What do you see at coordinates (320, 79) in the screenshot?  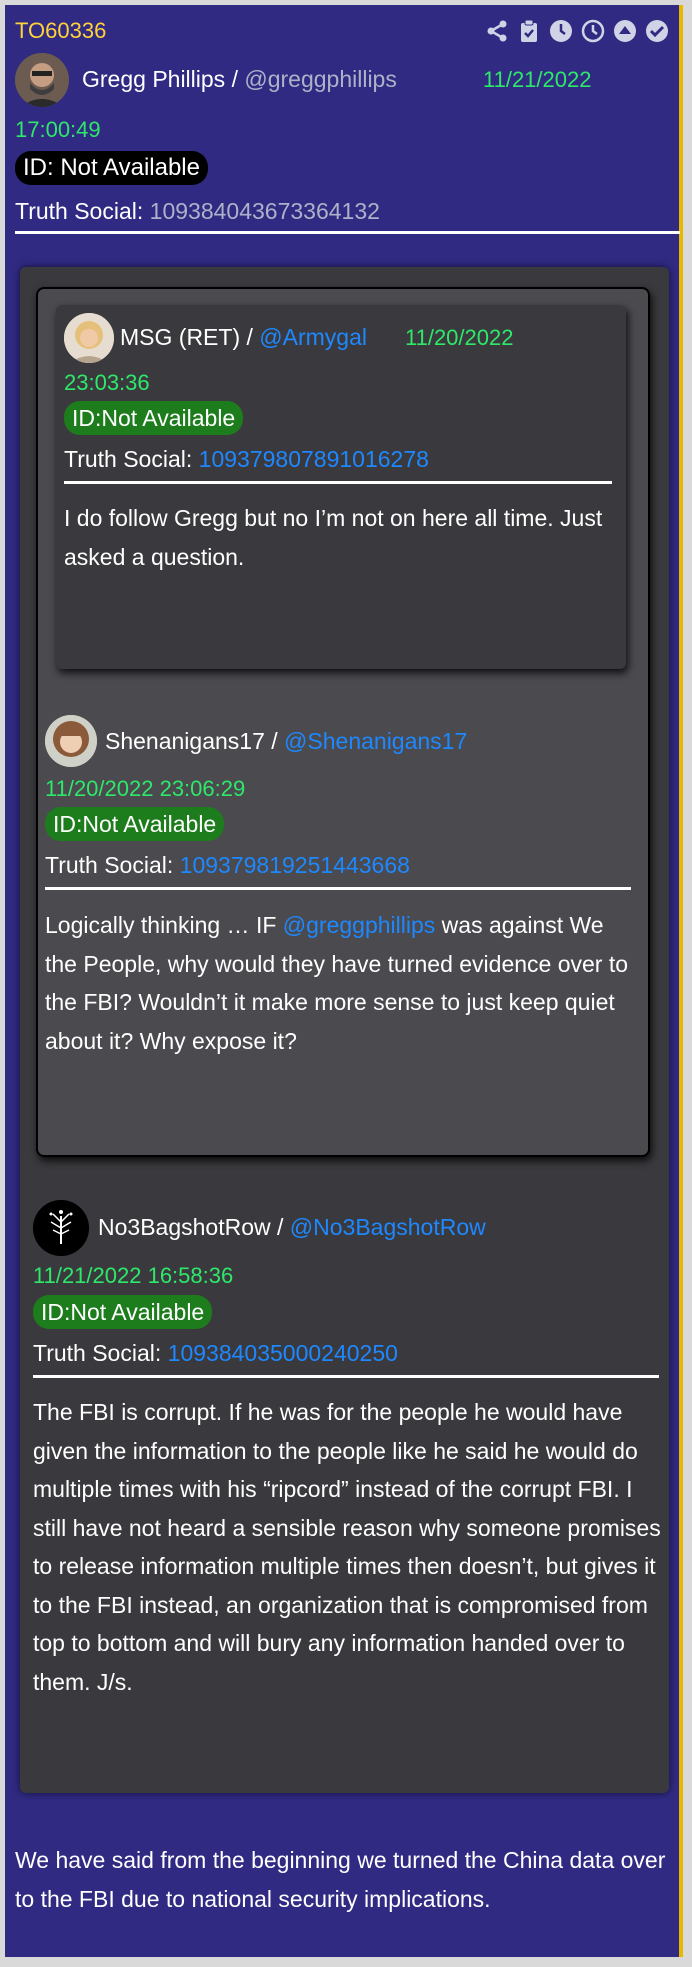 I see `author-handle: @greggphillips` at bounding box center [320, 79].